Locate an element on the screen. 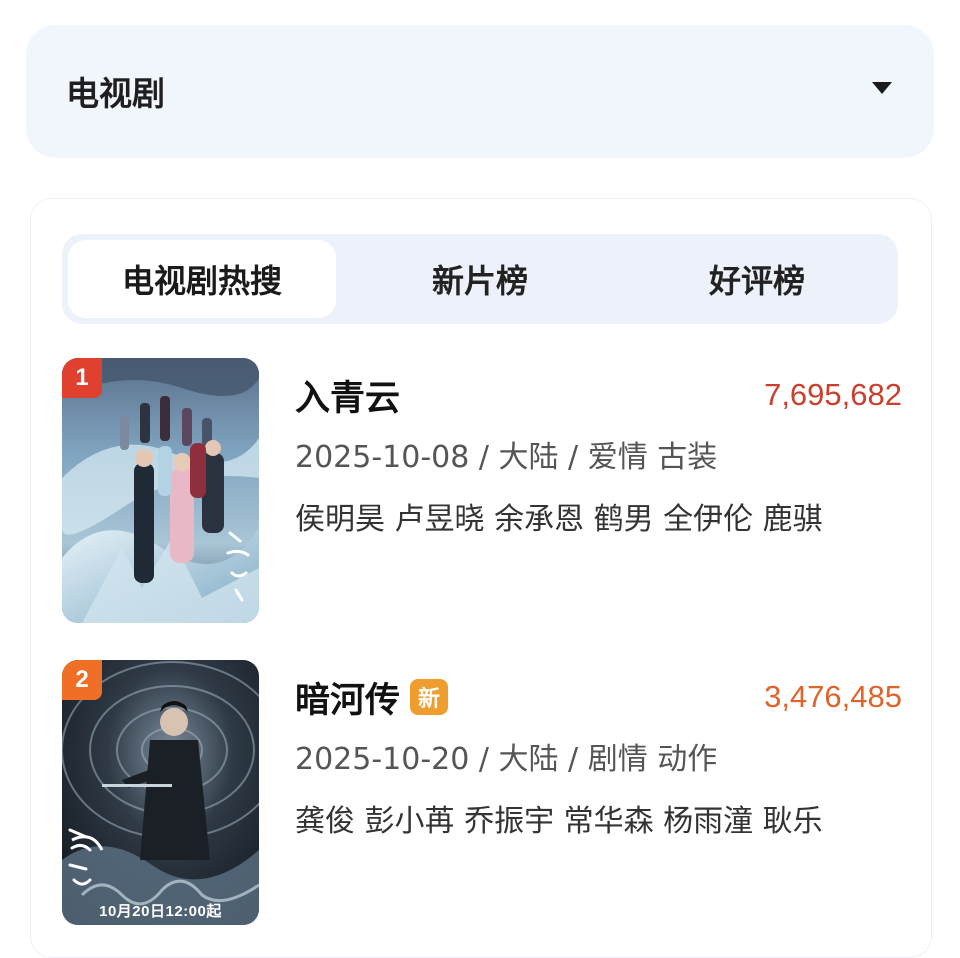  item-cast: 侯明昊 卢昱晓 余承恩 鹤男 全伊伦 鹿骐 is located at coordinates (559, 519).